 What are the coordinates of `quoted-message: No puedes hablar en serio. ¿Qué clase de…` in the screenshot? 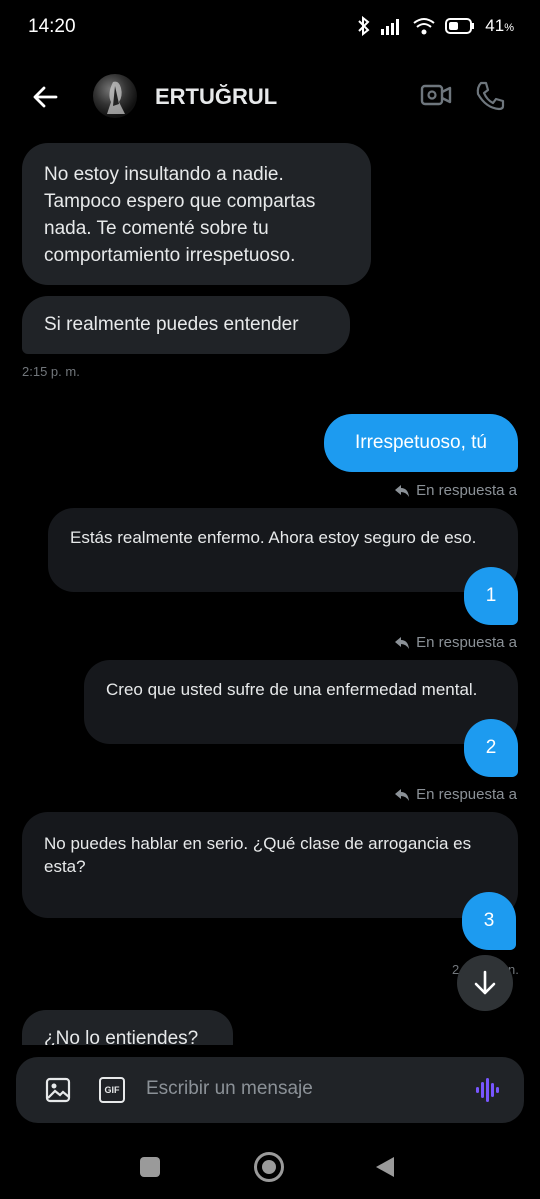 It's located at (270, 865).